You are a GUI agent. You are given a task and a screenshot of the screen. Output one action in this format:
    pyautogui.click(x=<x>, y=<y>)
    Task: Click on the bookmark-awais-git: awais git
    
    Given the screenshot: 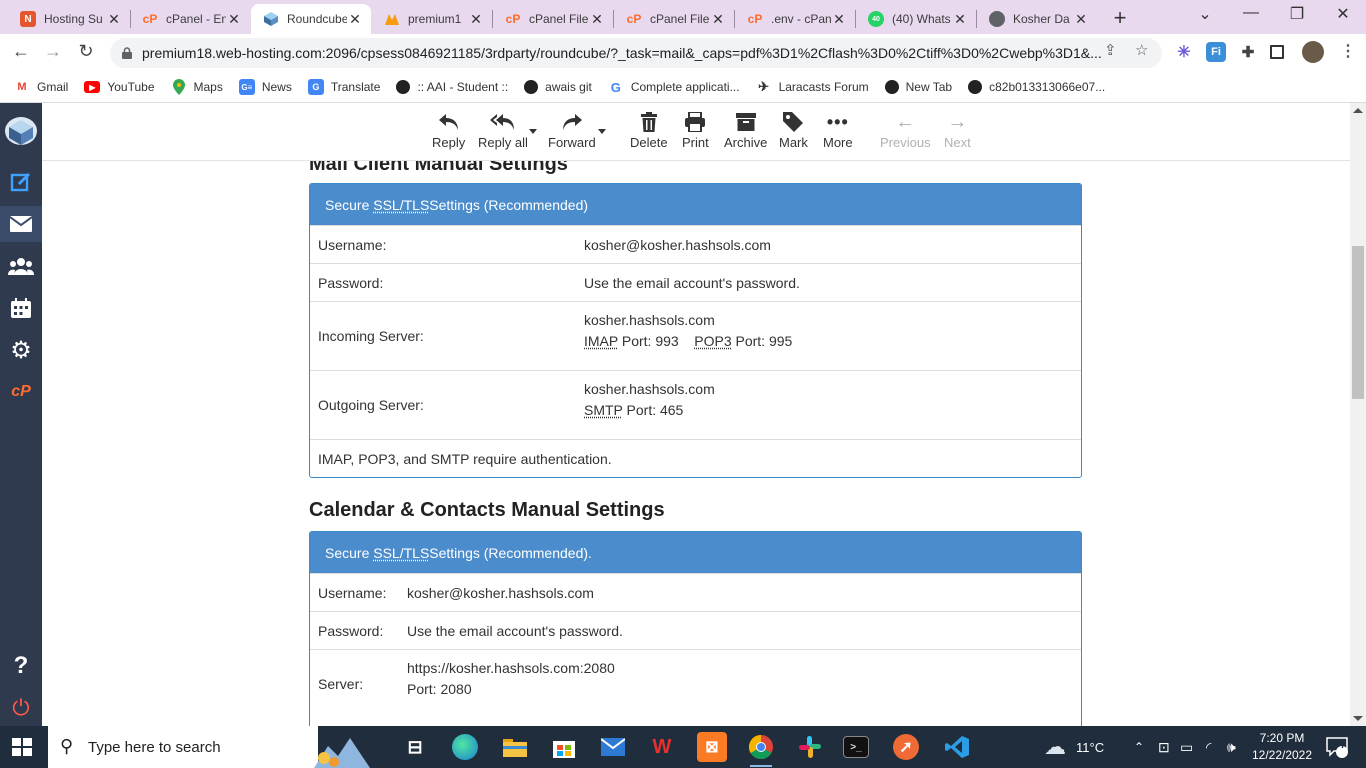 What is the action you would take?
    pyautogui.click(x=558, y=87)
    